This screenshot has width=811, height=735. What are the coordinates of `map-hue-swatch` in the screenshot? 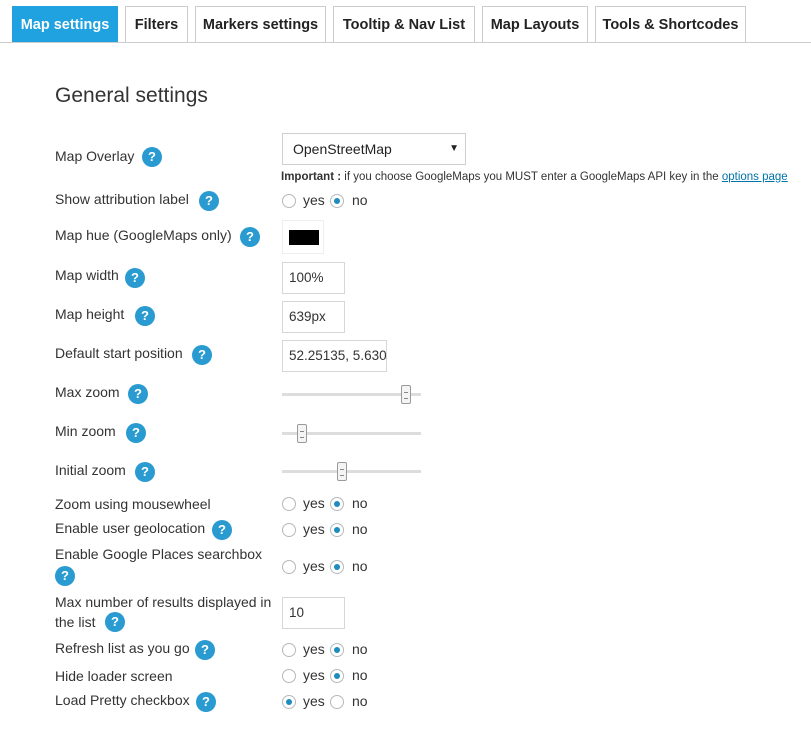 It's located at (304, 237).